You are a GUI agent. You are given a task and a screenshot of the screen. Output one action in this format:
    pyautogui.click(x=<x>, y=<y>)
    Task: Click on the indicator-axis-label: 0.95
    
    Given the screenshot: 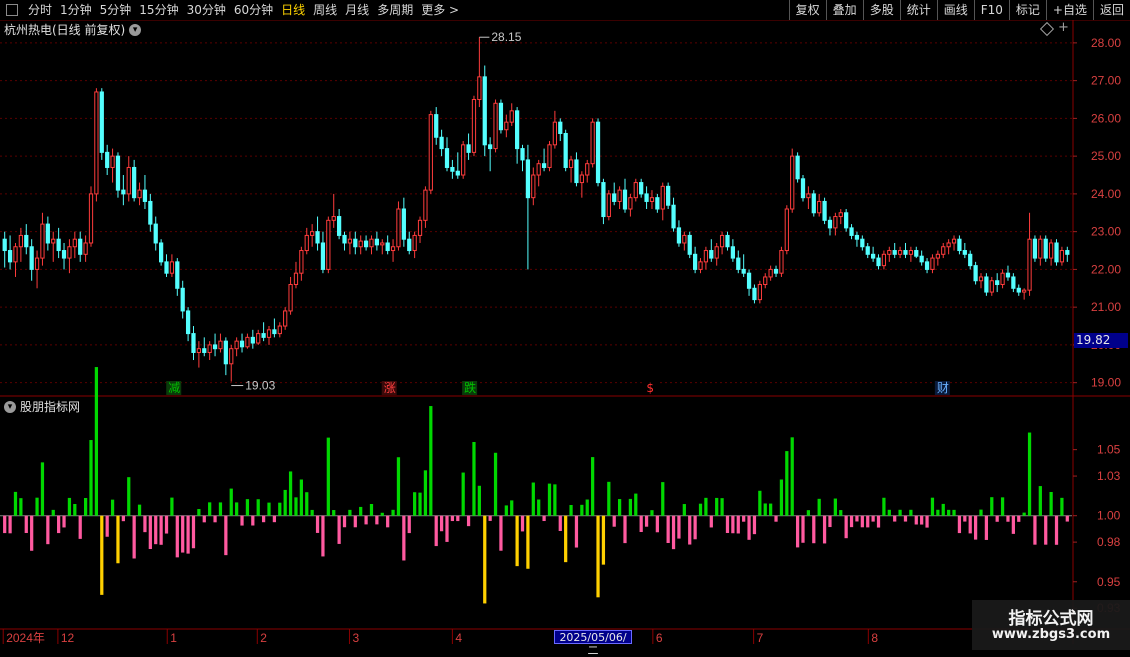 What is the action you would take?
    pyautogui.click(x=1109, y=582)
    